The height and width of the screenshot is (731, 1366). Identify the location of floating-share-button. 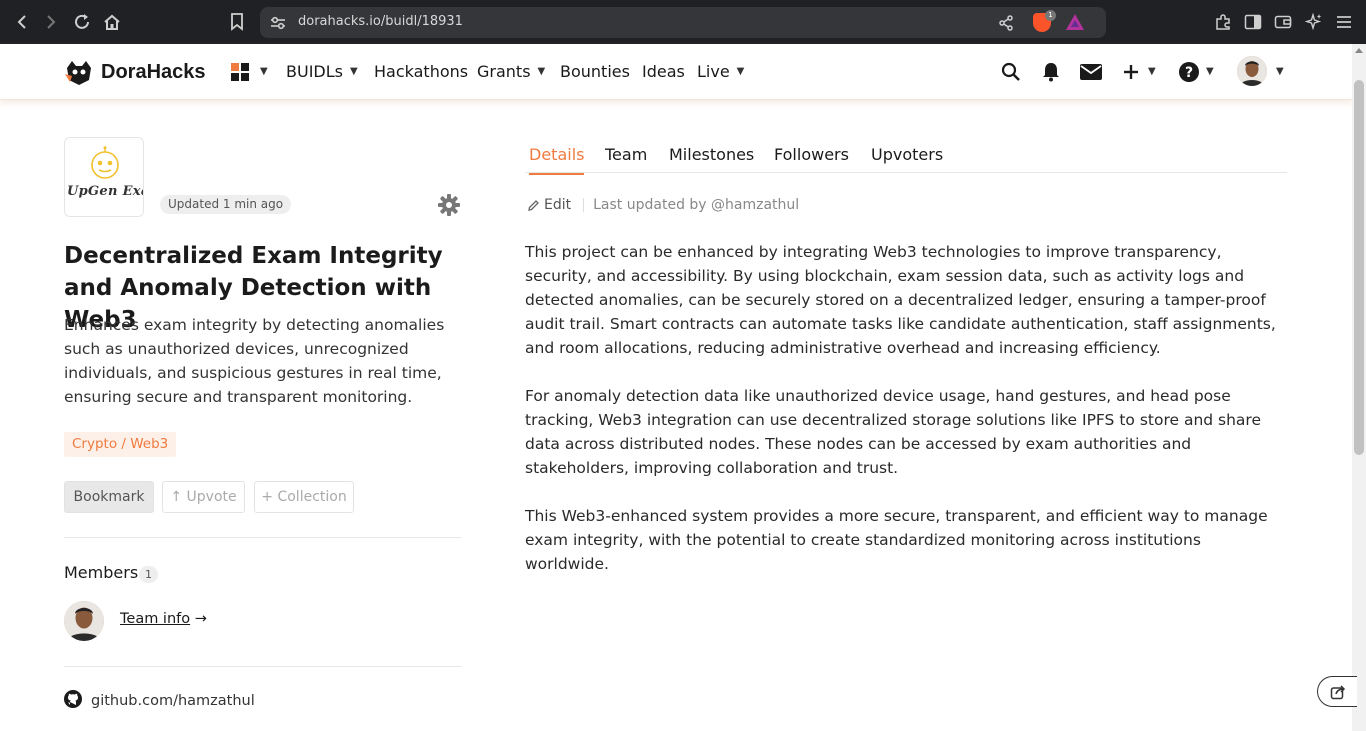
(1337, 691).